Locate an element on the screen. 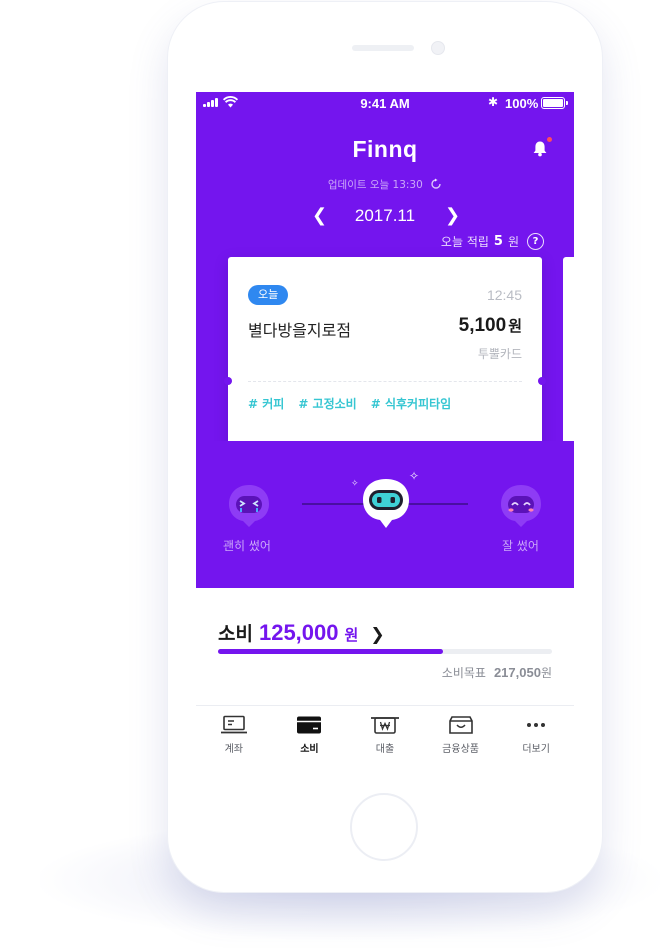 The width and height of the screenshot is (664, 948). loan-icon is located at coordinates (384, 725).